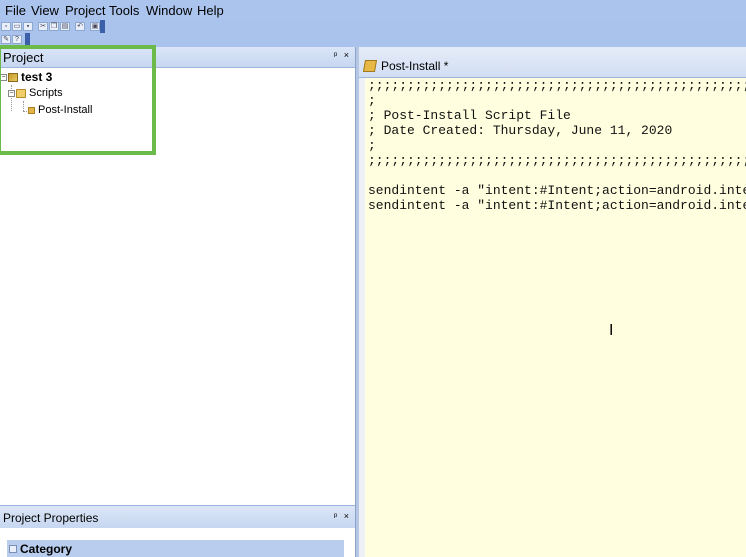  Describe the element at coordinates (80, 26) in the screenshot. I see `undo-icon: ↶` at that location.